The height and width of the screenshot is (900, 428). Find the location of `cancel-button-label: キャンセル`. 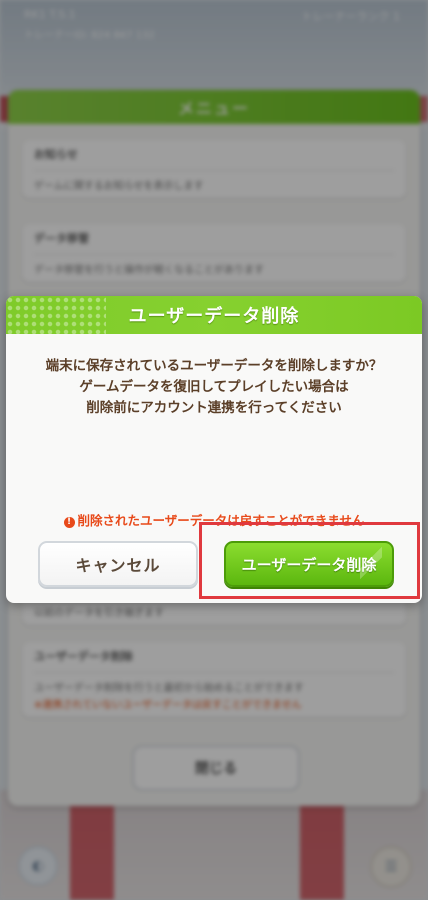

cancel-button-label: キャンセル is located at coordinates (118, 565).